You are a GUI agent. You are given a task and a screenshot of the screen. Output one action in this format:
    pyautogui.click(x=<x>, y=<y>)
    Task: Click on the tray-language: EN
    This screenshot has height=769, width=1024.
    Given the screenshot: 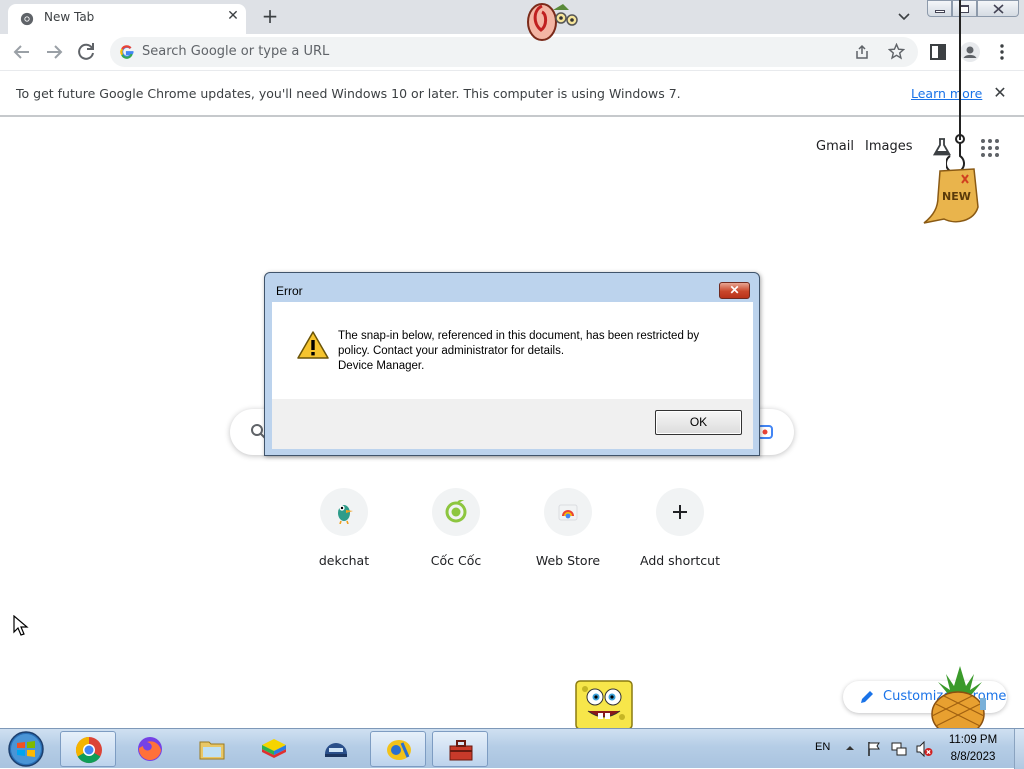 What is the action you would take?
    pyautogui.click(x=822, y=747)
    